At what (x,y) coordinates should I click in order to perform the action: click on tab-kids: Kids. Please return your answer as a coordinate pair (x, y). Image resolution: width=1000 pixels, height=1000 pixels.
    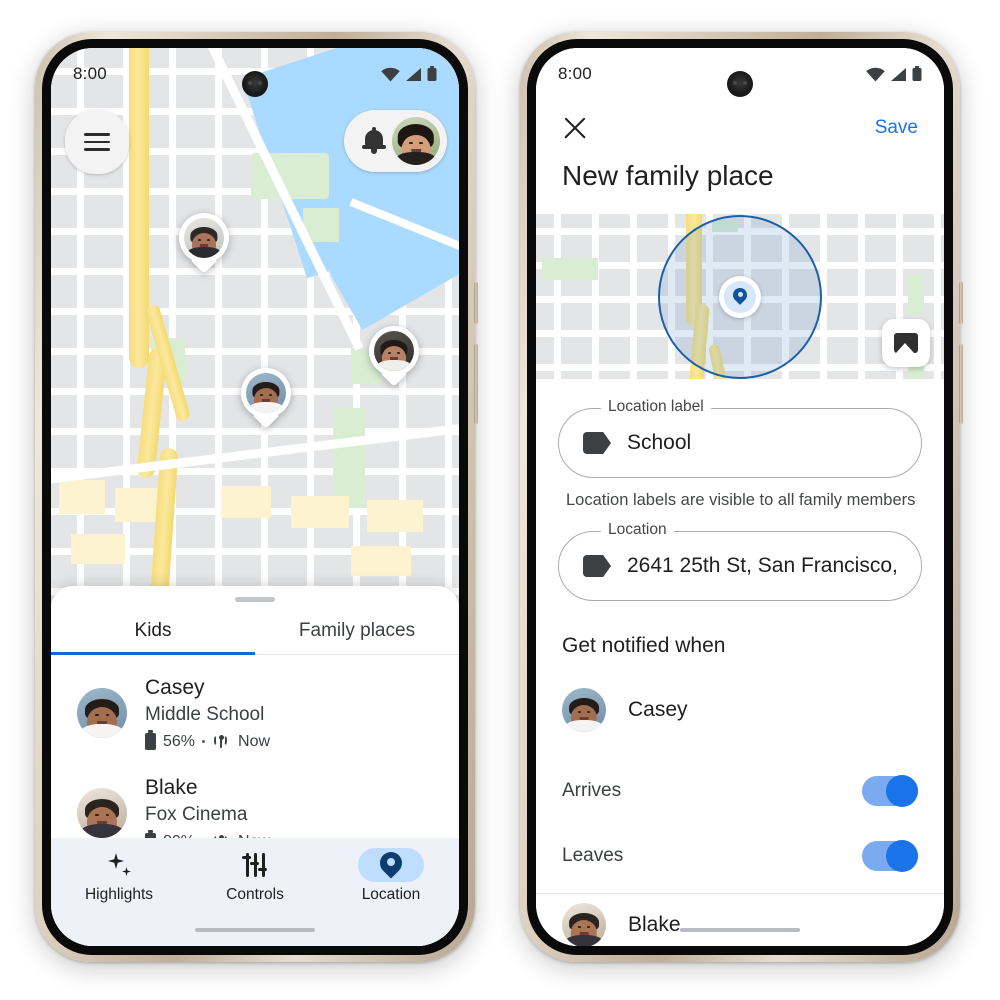
    Looking at the image, I should click on (153, 637).